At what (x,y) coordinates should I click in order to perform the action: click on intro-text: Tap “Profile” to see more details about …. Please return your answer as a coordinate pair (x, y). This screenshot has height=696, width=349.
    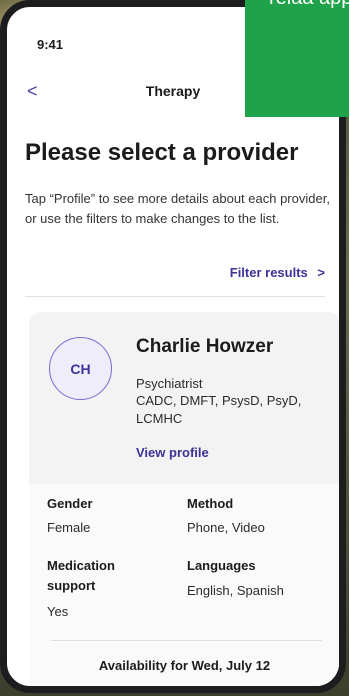
    Looking at the image, I should click on (177, 208).